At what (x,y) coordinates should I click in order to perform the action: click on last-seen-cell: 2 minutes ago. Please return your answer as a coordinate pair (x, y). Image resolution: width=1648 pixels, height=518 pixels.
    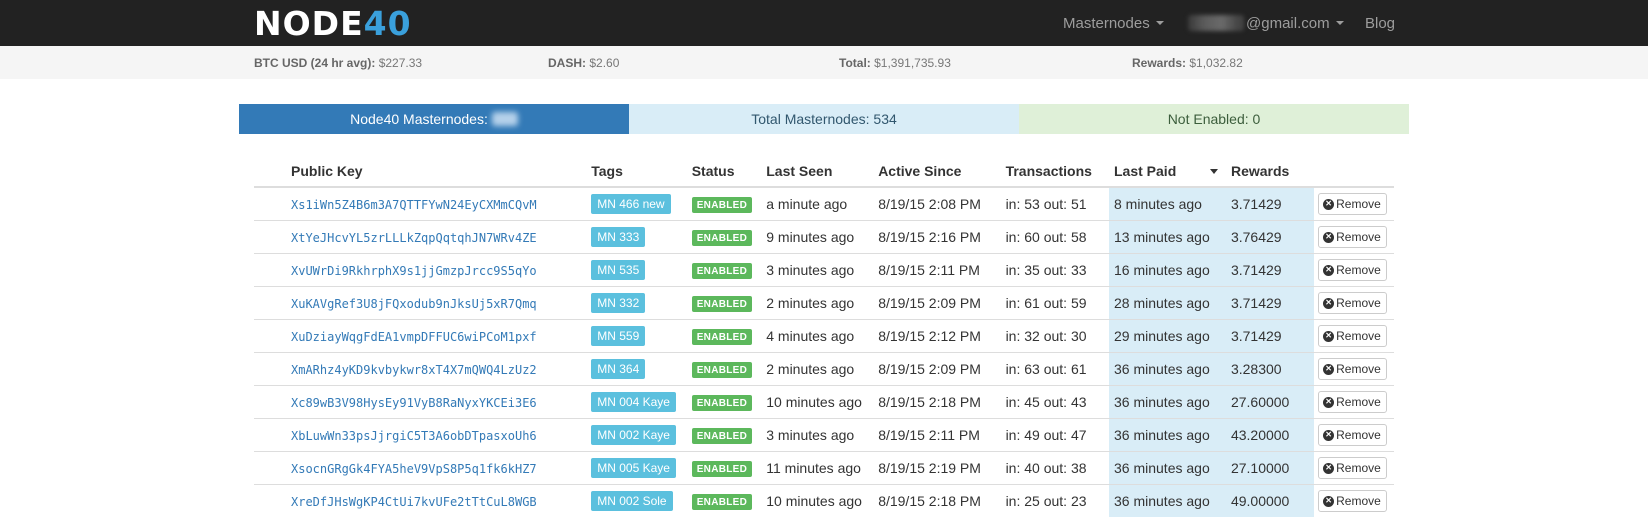
    Looking at the image, I should click on (822, 369).